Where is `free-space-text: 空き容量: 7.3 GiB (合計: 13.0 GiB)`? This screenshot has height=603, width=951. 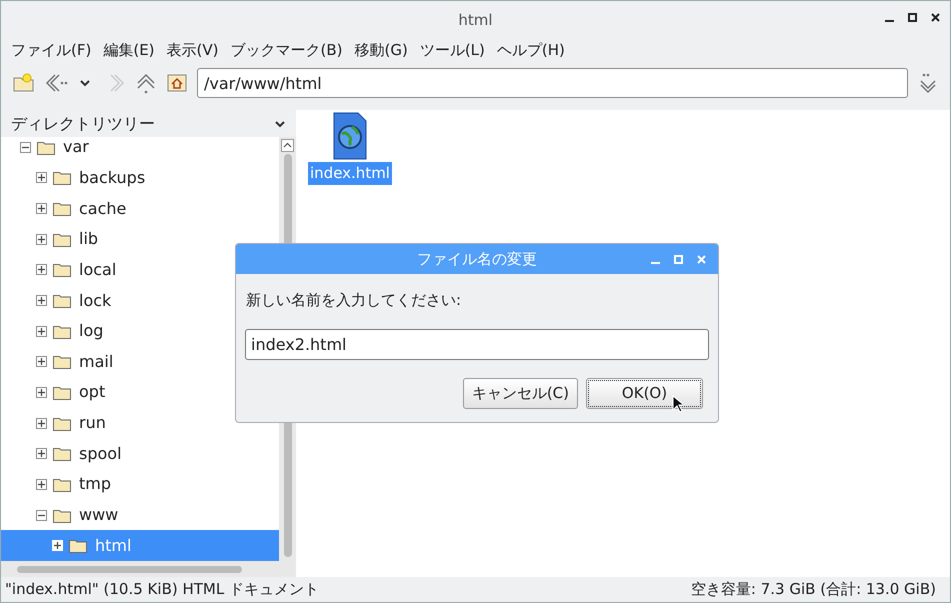 free-space-text: 空き容量: 7.3 GiB (合計: 13.0 GiB) is located at coordinates (813, 589).